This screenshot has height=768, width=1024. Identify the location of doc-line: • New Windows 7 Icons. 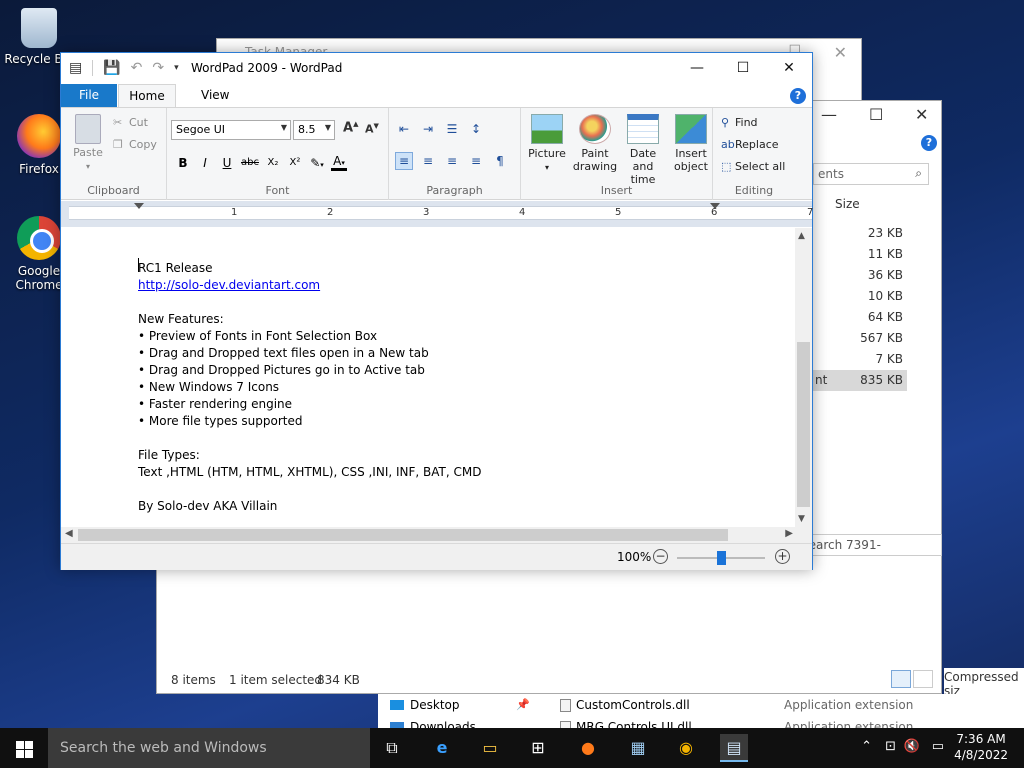
(209, 387).